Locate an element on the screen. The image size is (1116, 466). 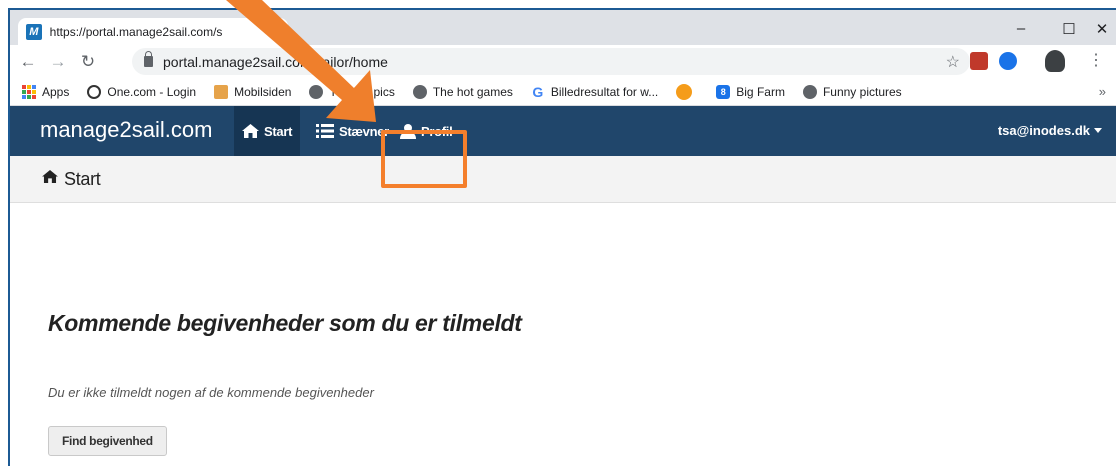
page-title: Start is located at coordinates (82, 178).